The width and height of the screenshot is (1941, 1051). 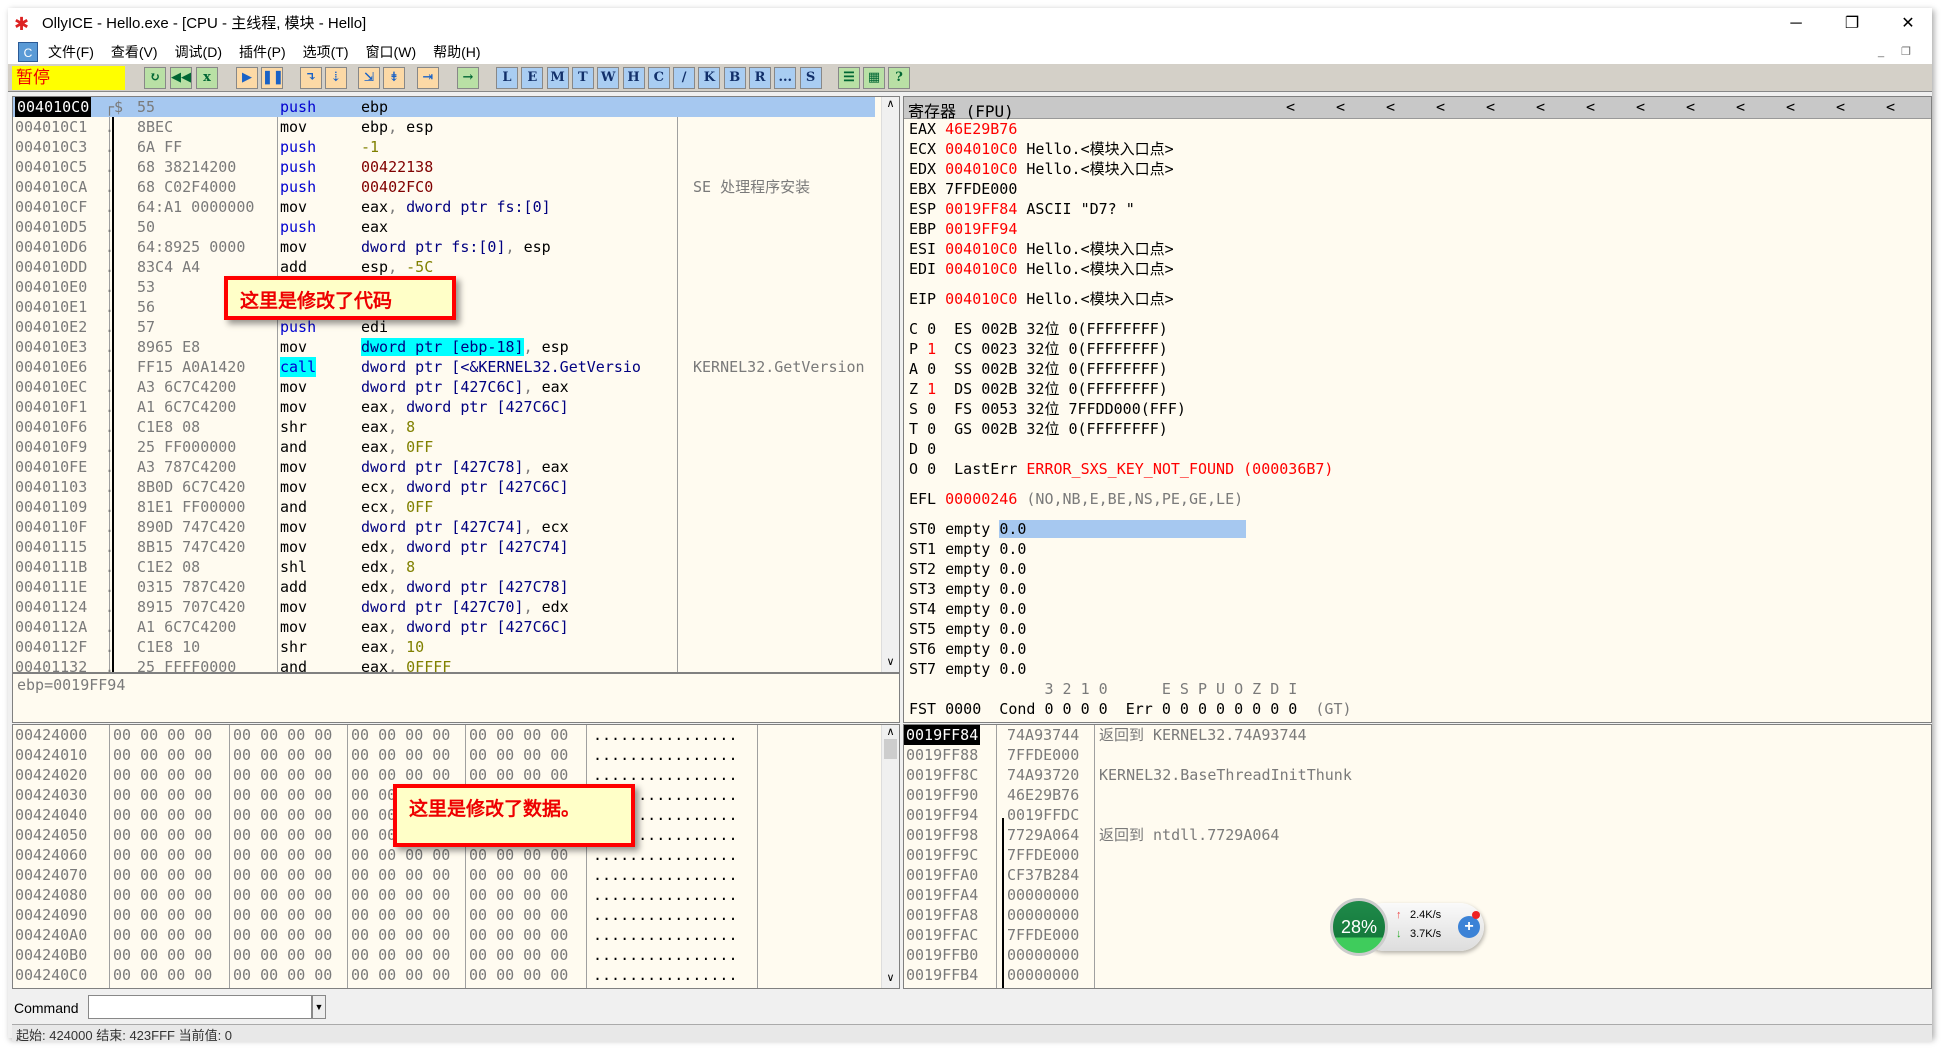 I want to click on disasm-row: 004010C1. 8BEC mov ebp, esp, so click(x=444, y=127).